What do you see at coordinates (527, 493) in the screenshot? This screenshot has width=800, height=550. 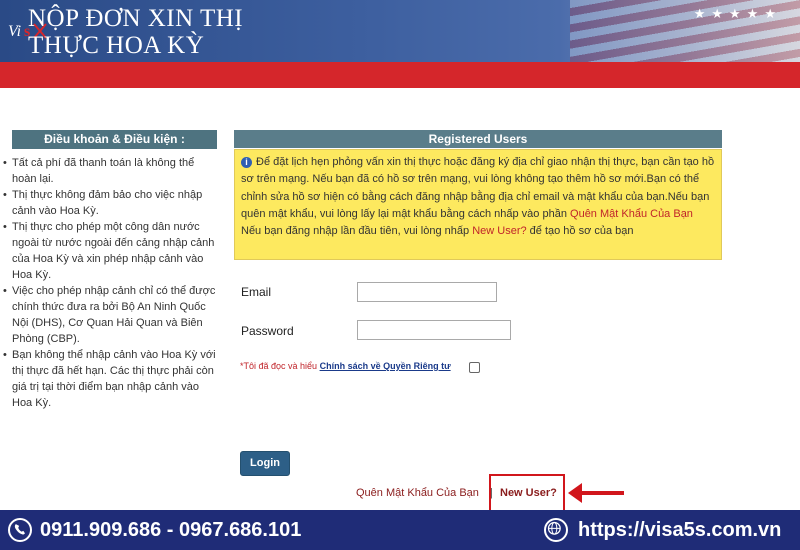 I see `new-user-highlight-box` at bounding box center [527, 493].